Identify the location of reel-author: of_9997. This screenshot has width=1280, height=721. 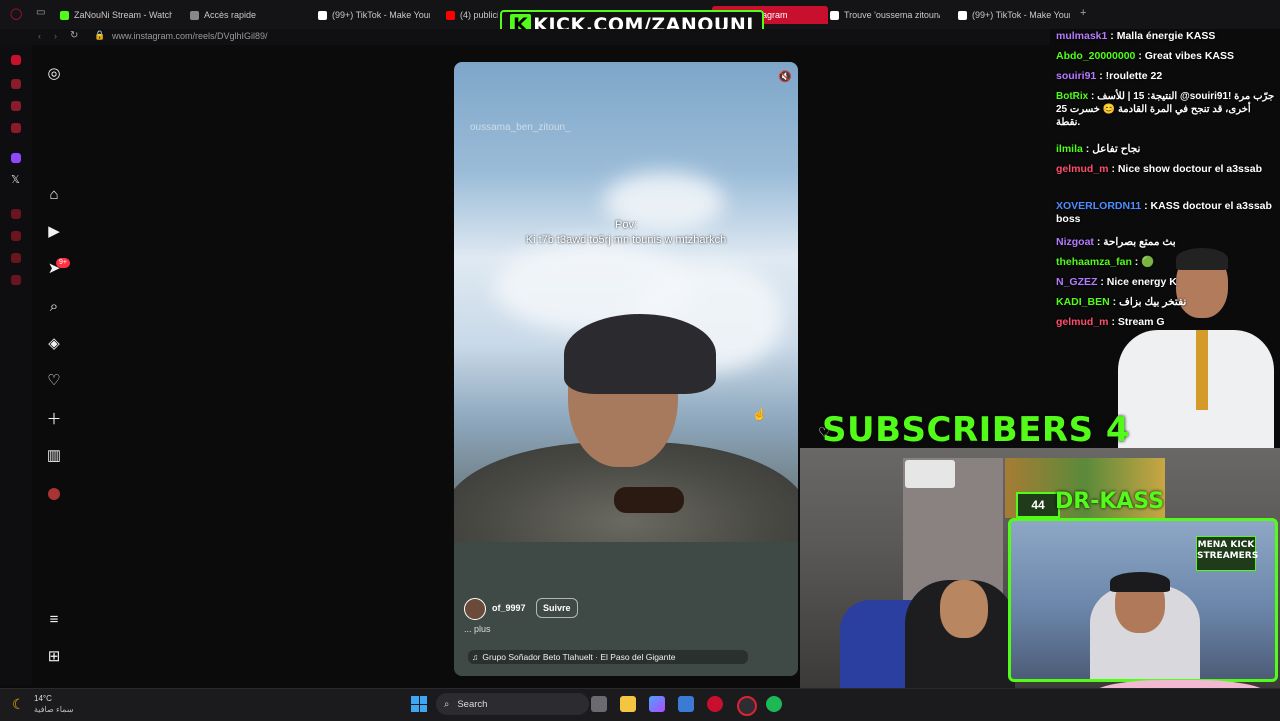
(509, 608).